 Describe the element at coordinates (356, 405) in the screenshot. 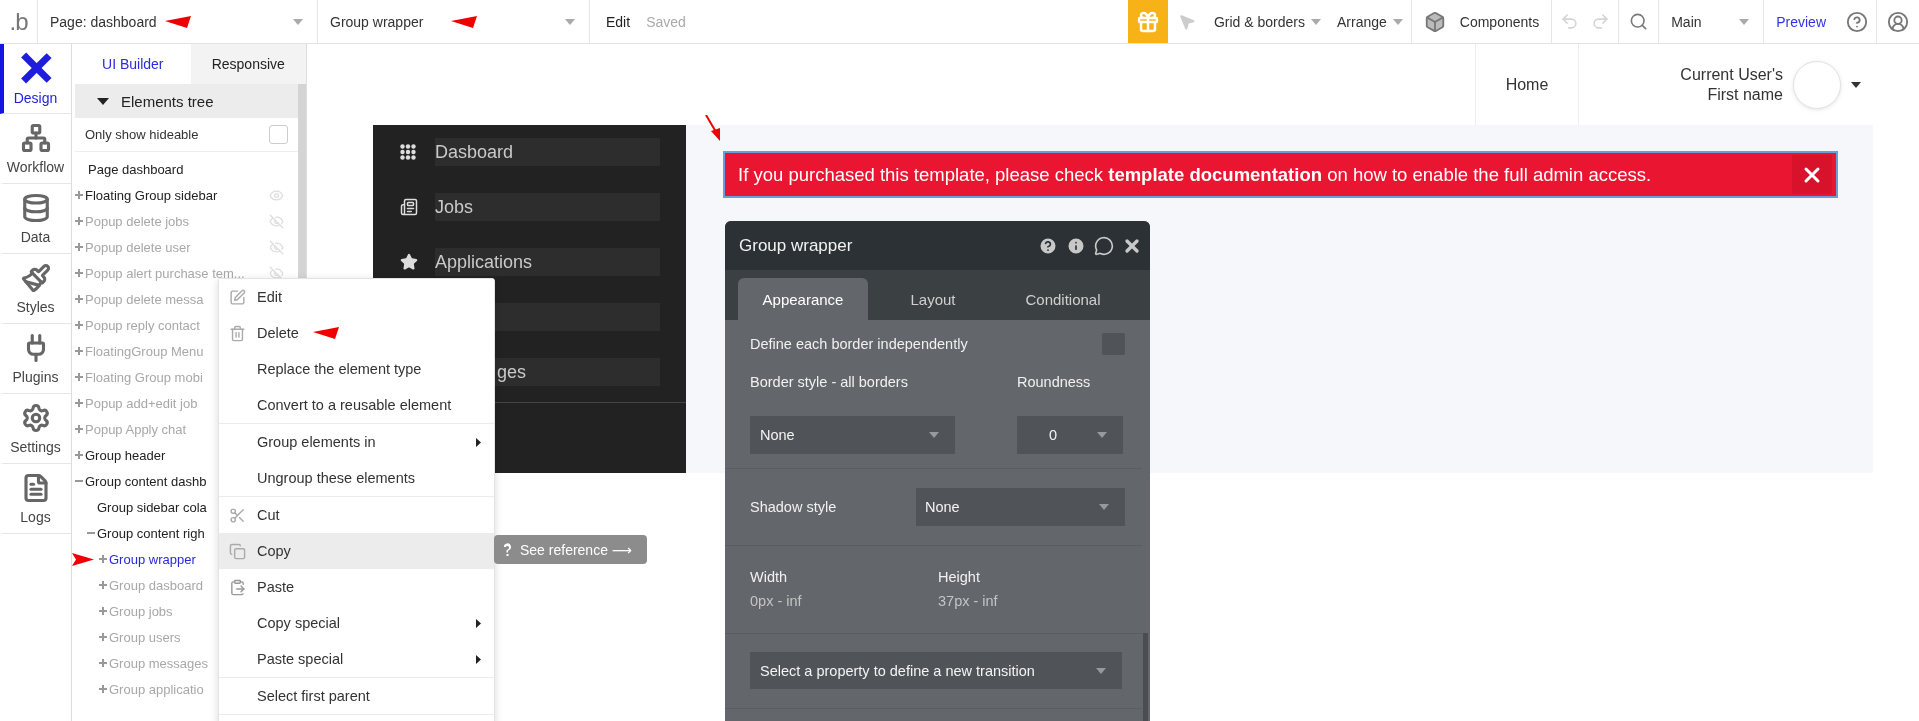

I see `menu-item: Convert to a reusable element` at that location.